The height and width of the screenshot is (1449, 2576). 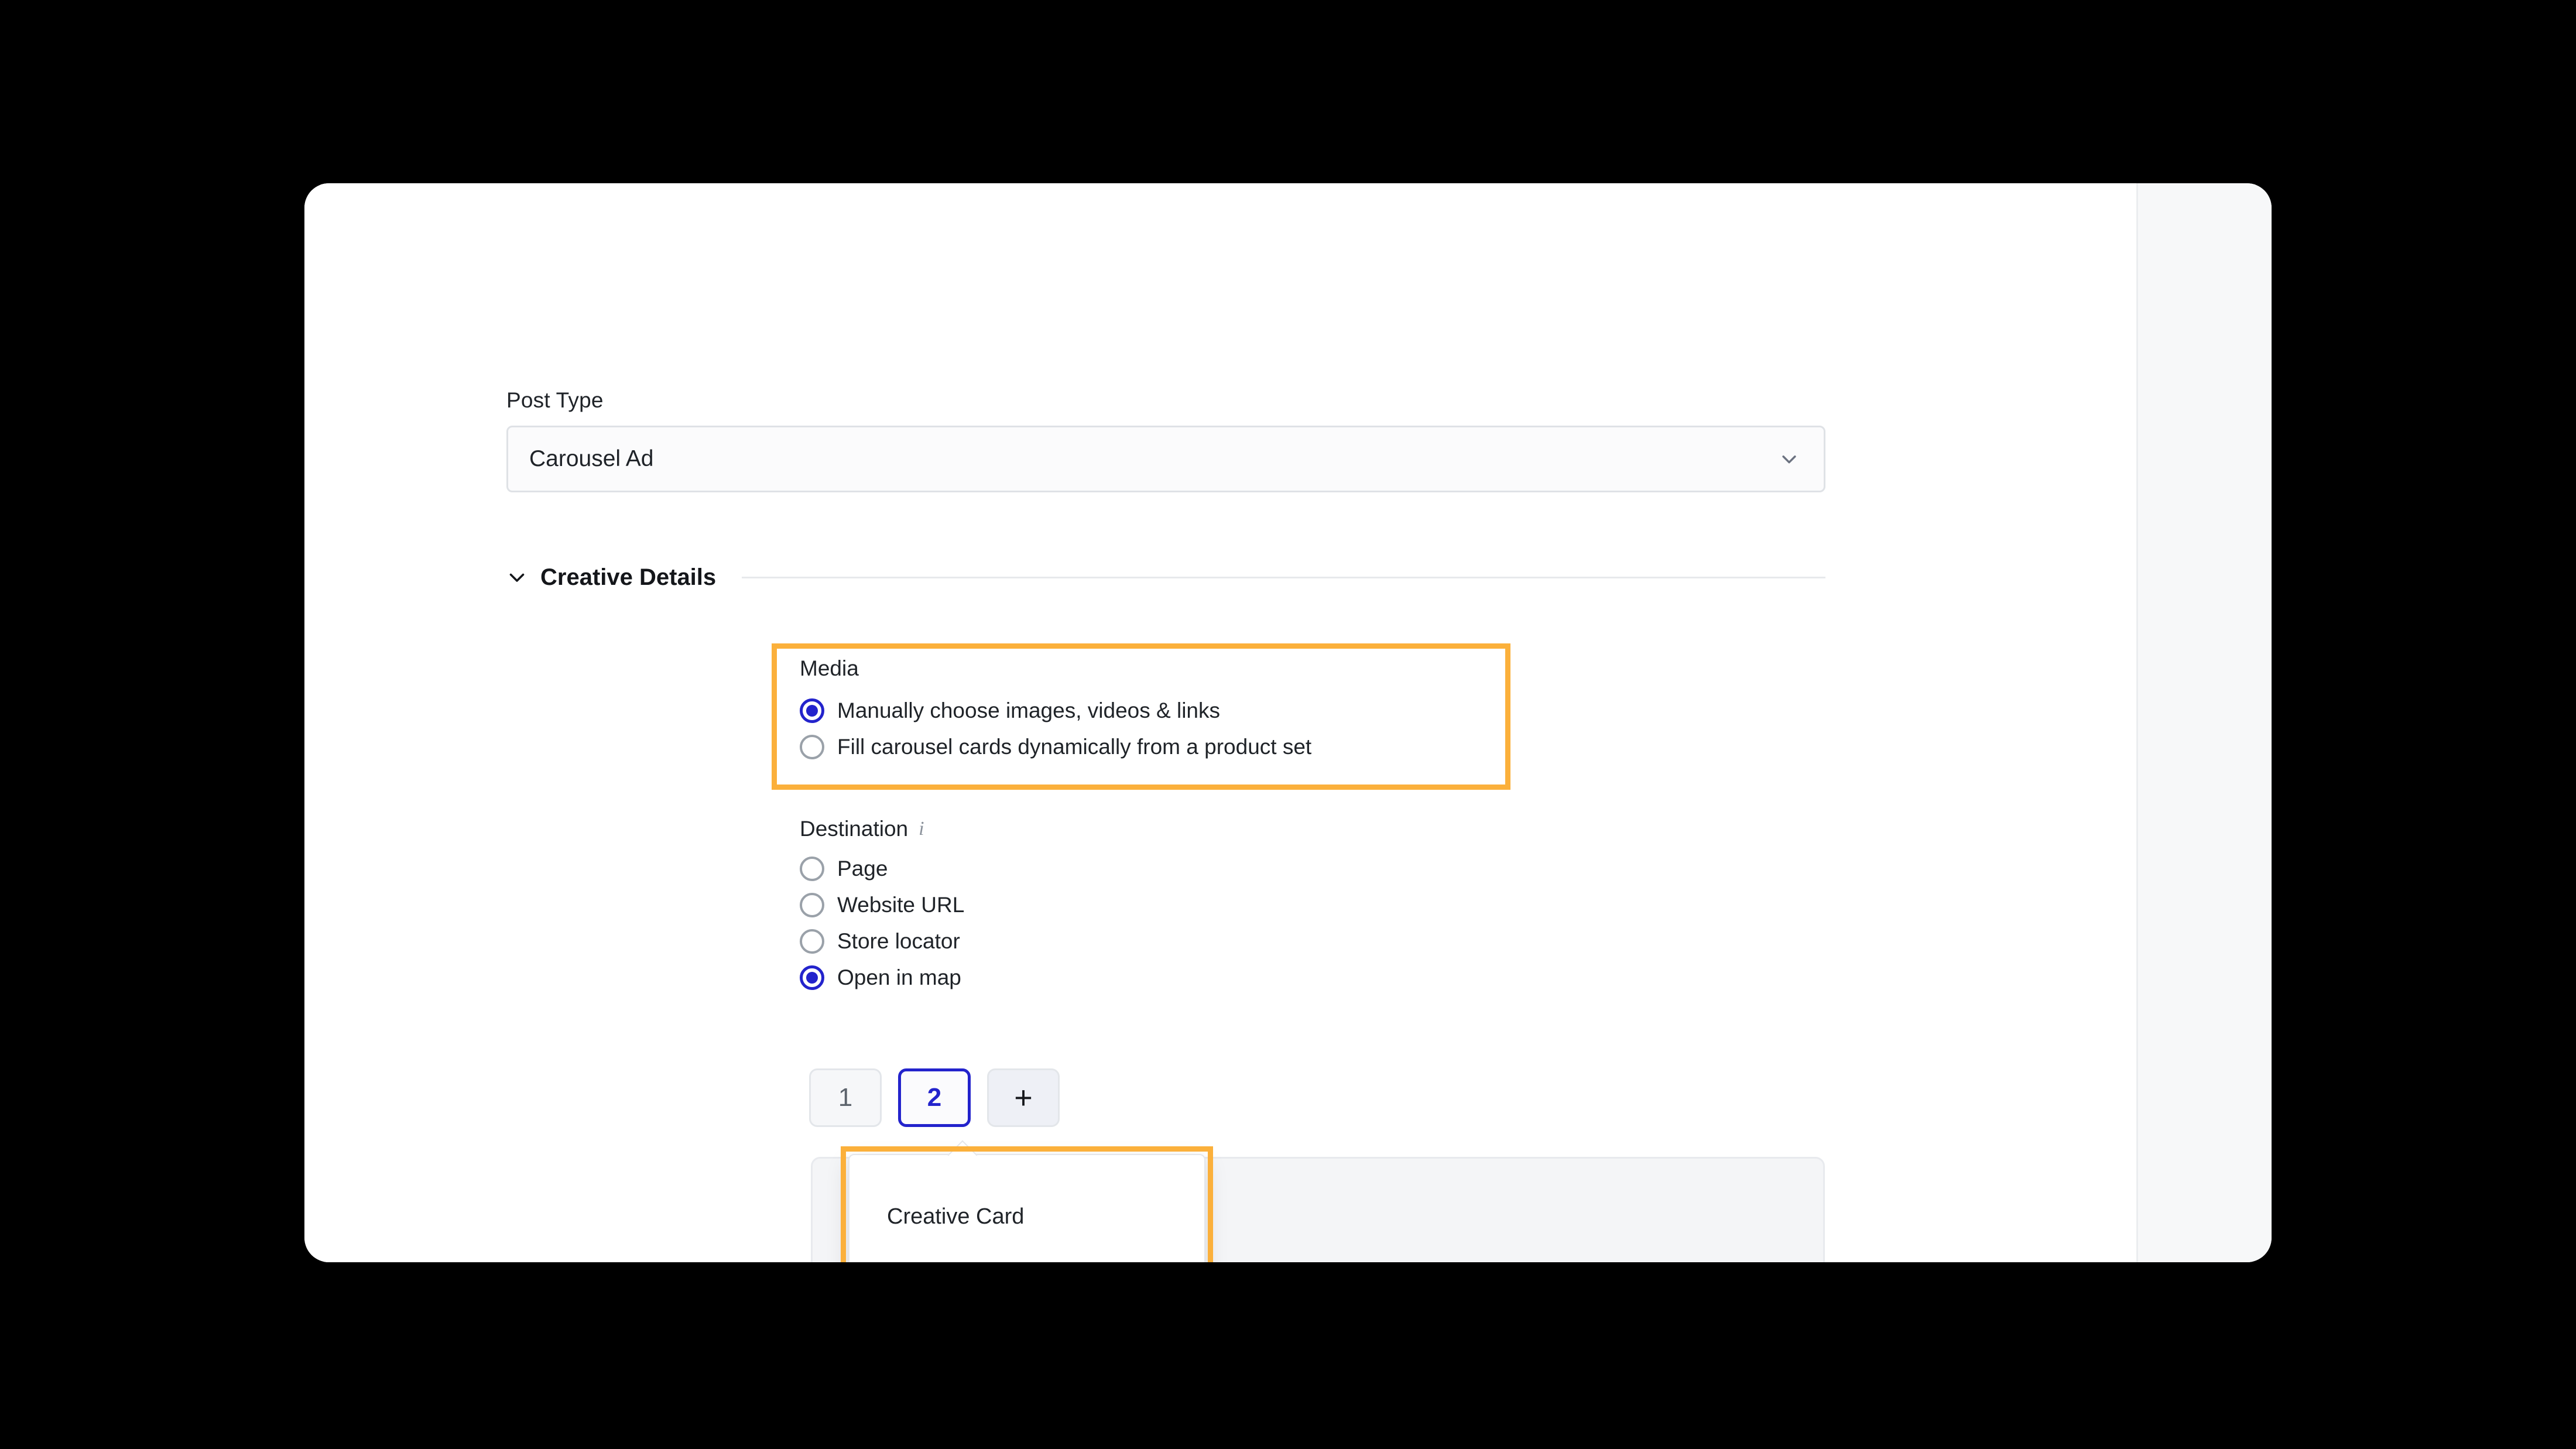 I want to click on carousel-card-tabs: 1 2 +, so click(x=934, y=1097).